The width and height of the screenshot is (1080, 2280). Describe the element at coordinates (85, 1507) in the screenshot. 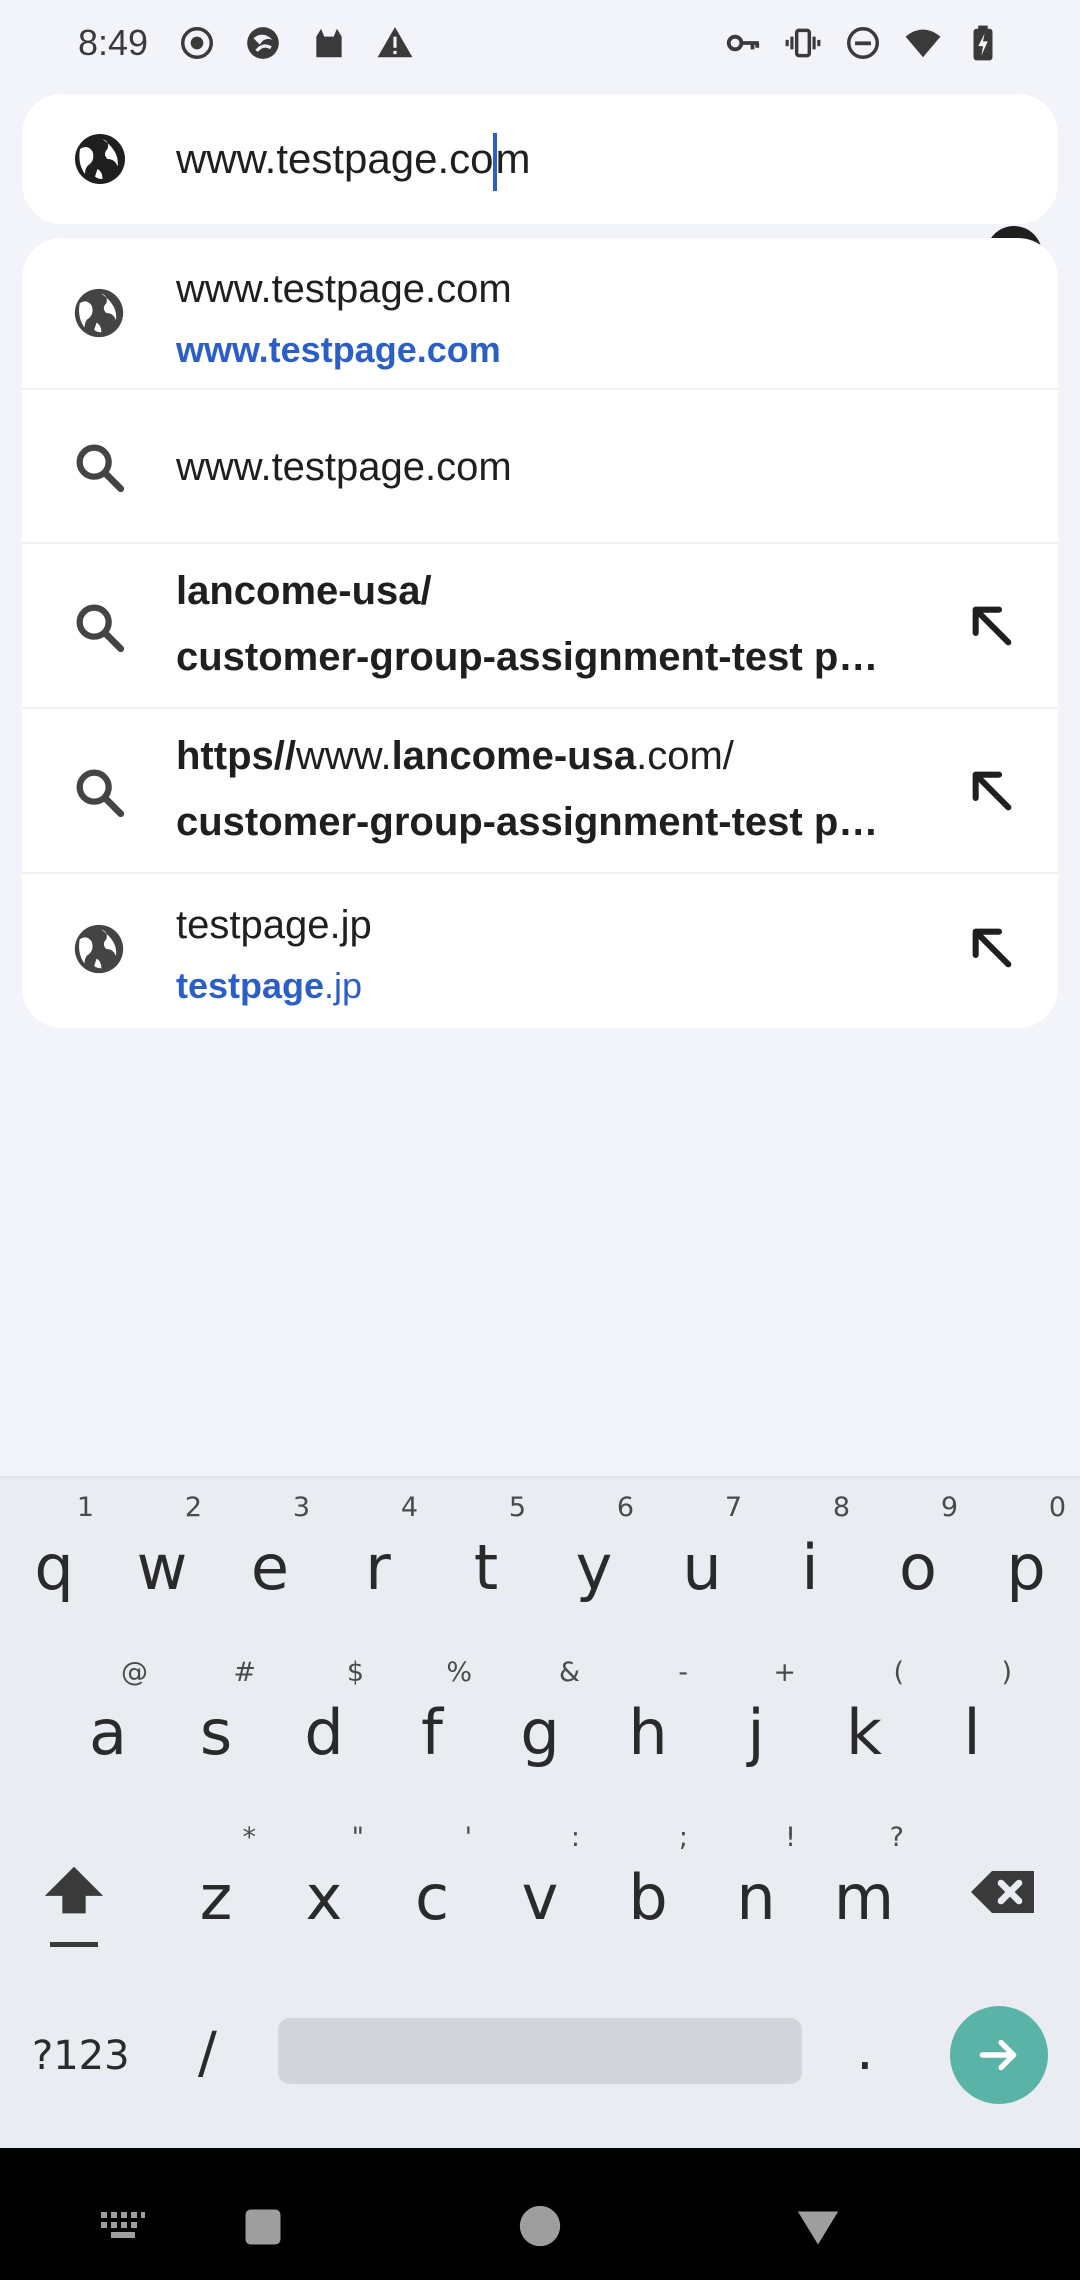

I see `key-hint: 1` at that location.